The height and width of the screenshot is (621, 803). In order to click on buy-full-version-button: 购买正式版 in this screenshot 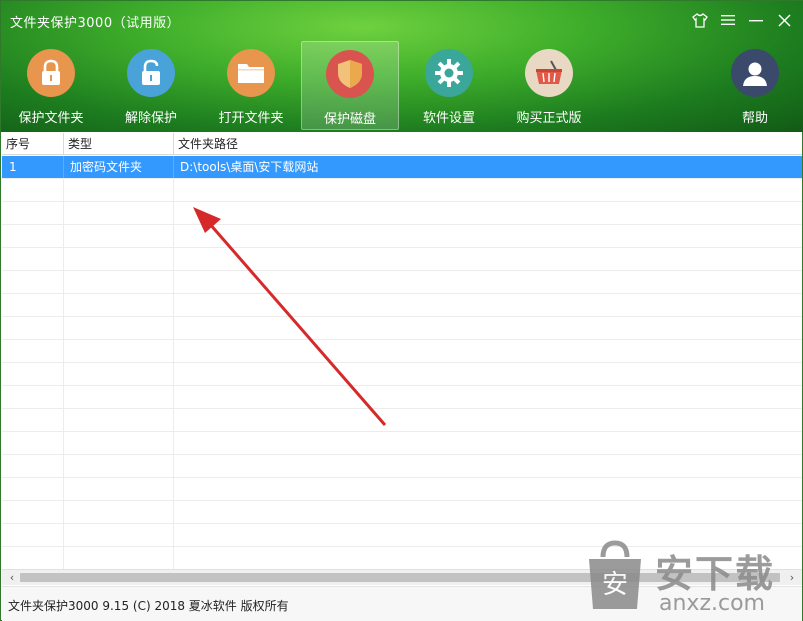, I will do `click(549, 85)`.